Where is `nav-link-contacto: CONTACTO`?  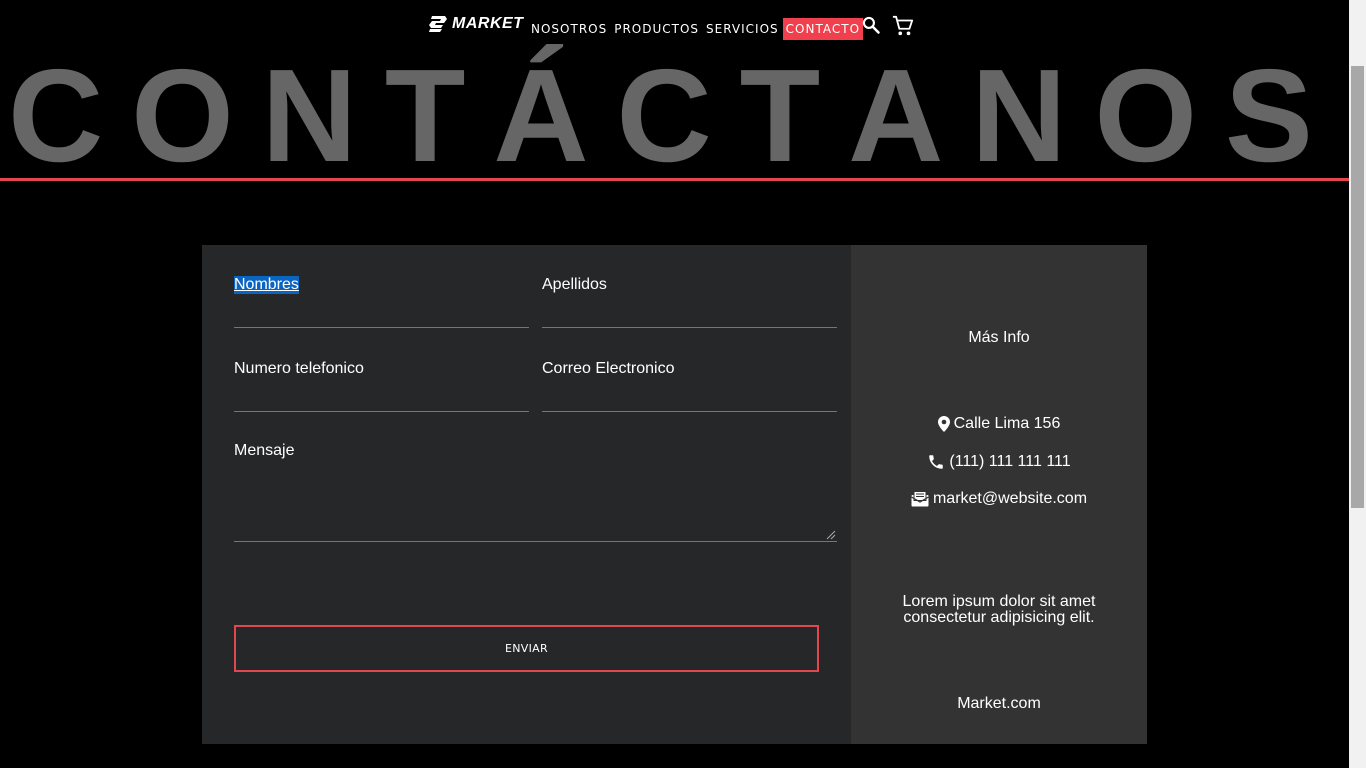
nav-link-contacto: CONTACTO is located at coordinates (823, 29).